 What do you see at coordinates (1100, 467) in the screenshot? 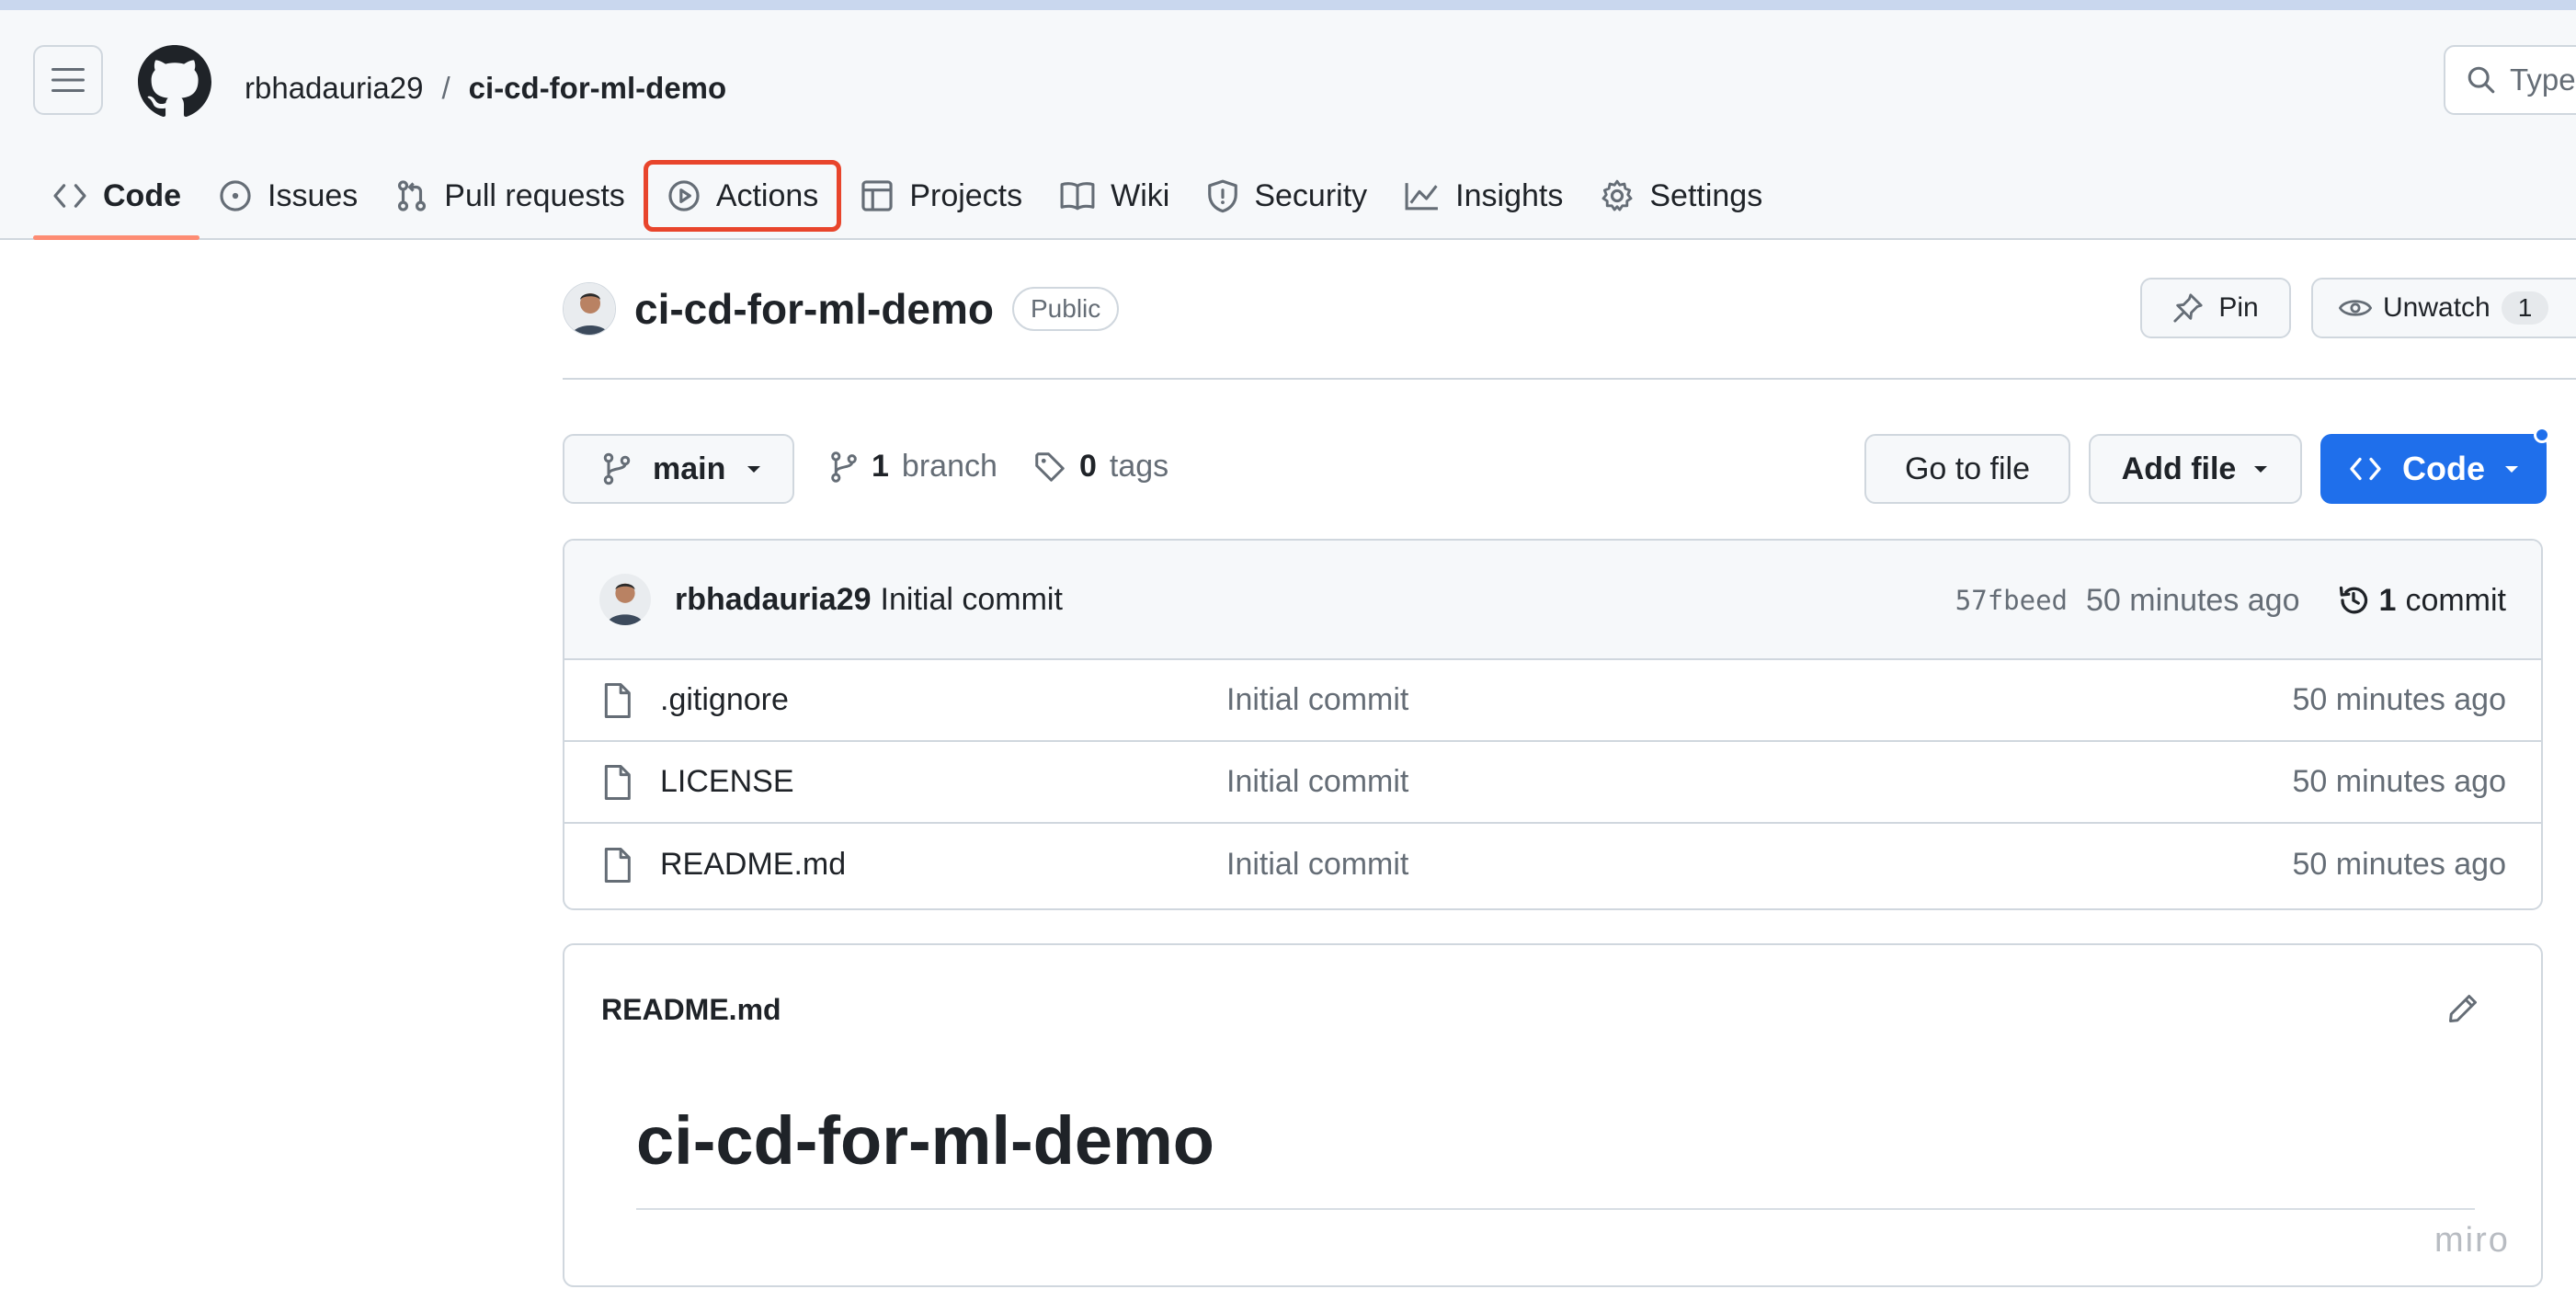
I see `tags-link: 0 tags` at bounding box center [1100, 467].